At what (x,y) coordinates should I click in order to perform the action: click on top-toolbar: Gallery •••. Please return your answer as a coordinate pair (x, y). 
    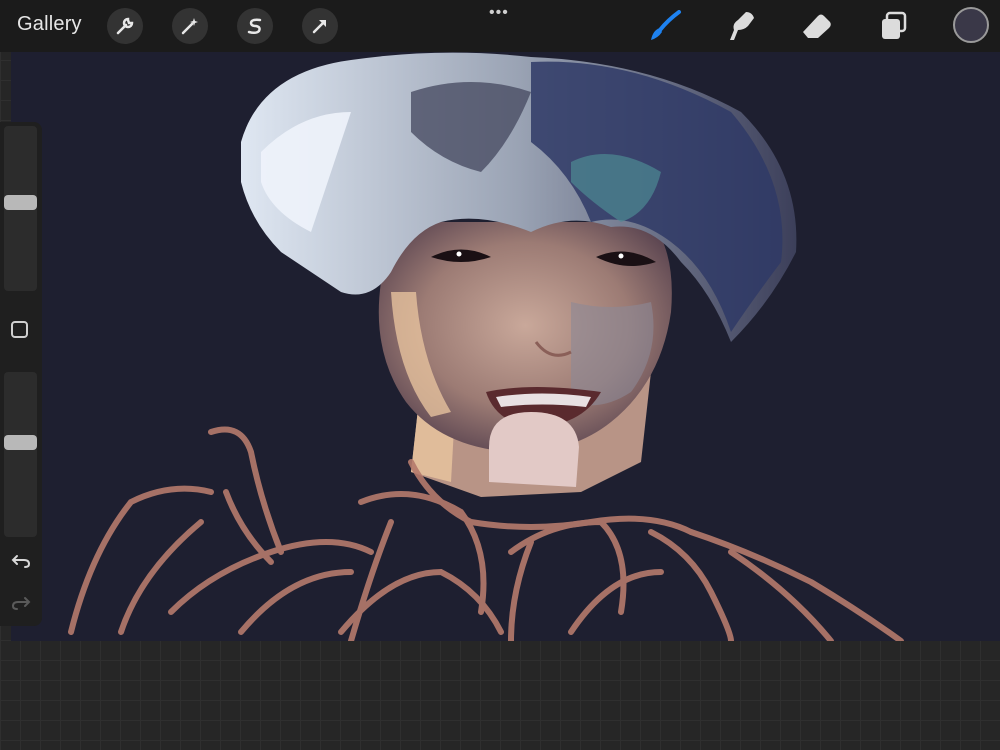
    Looking at the image, I should click on (500, 26).